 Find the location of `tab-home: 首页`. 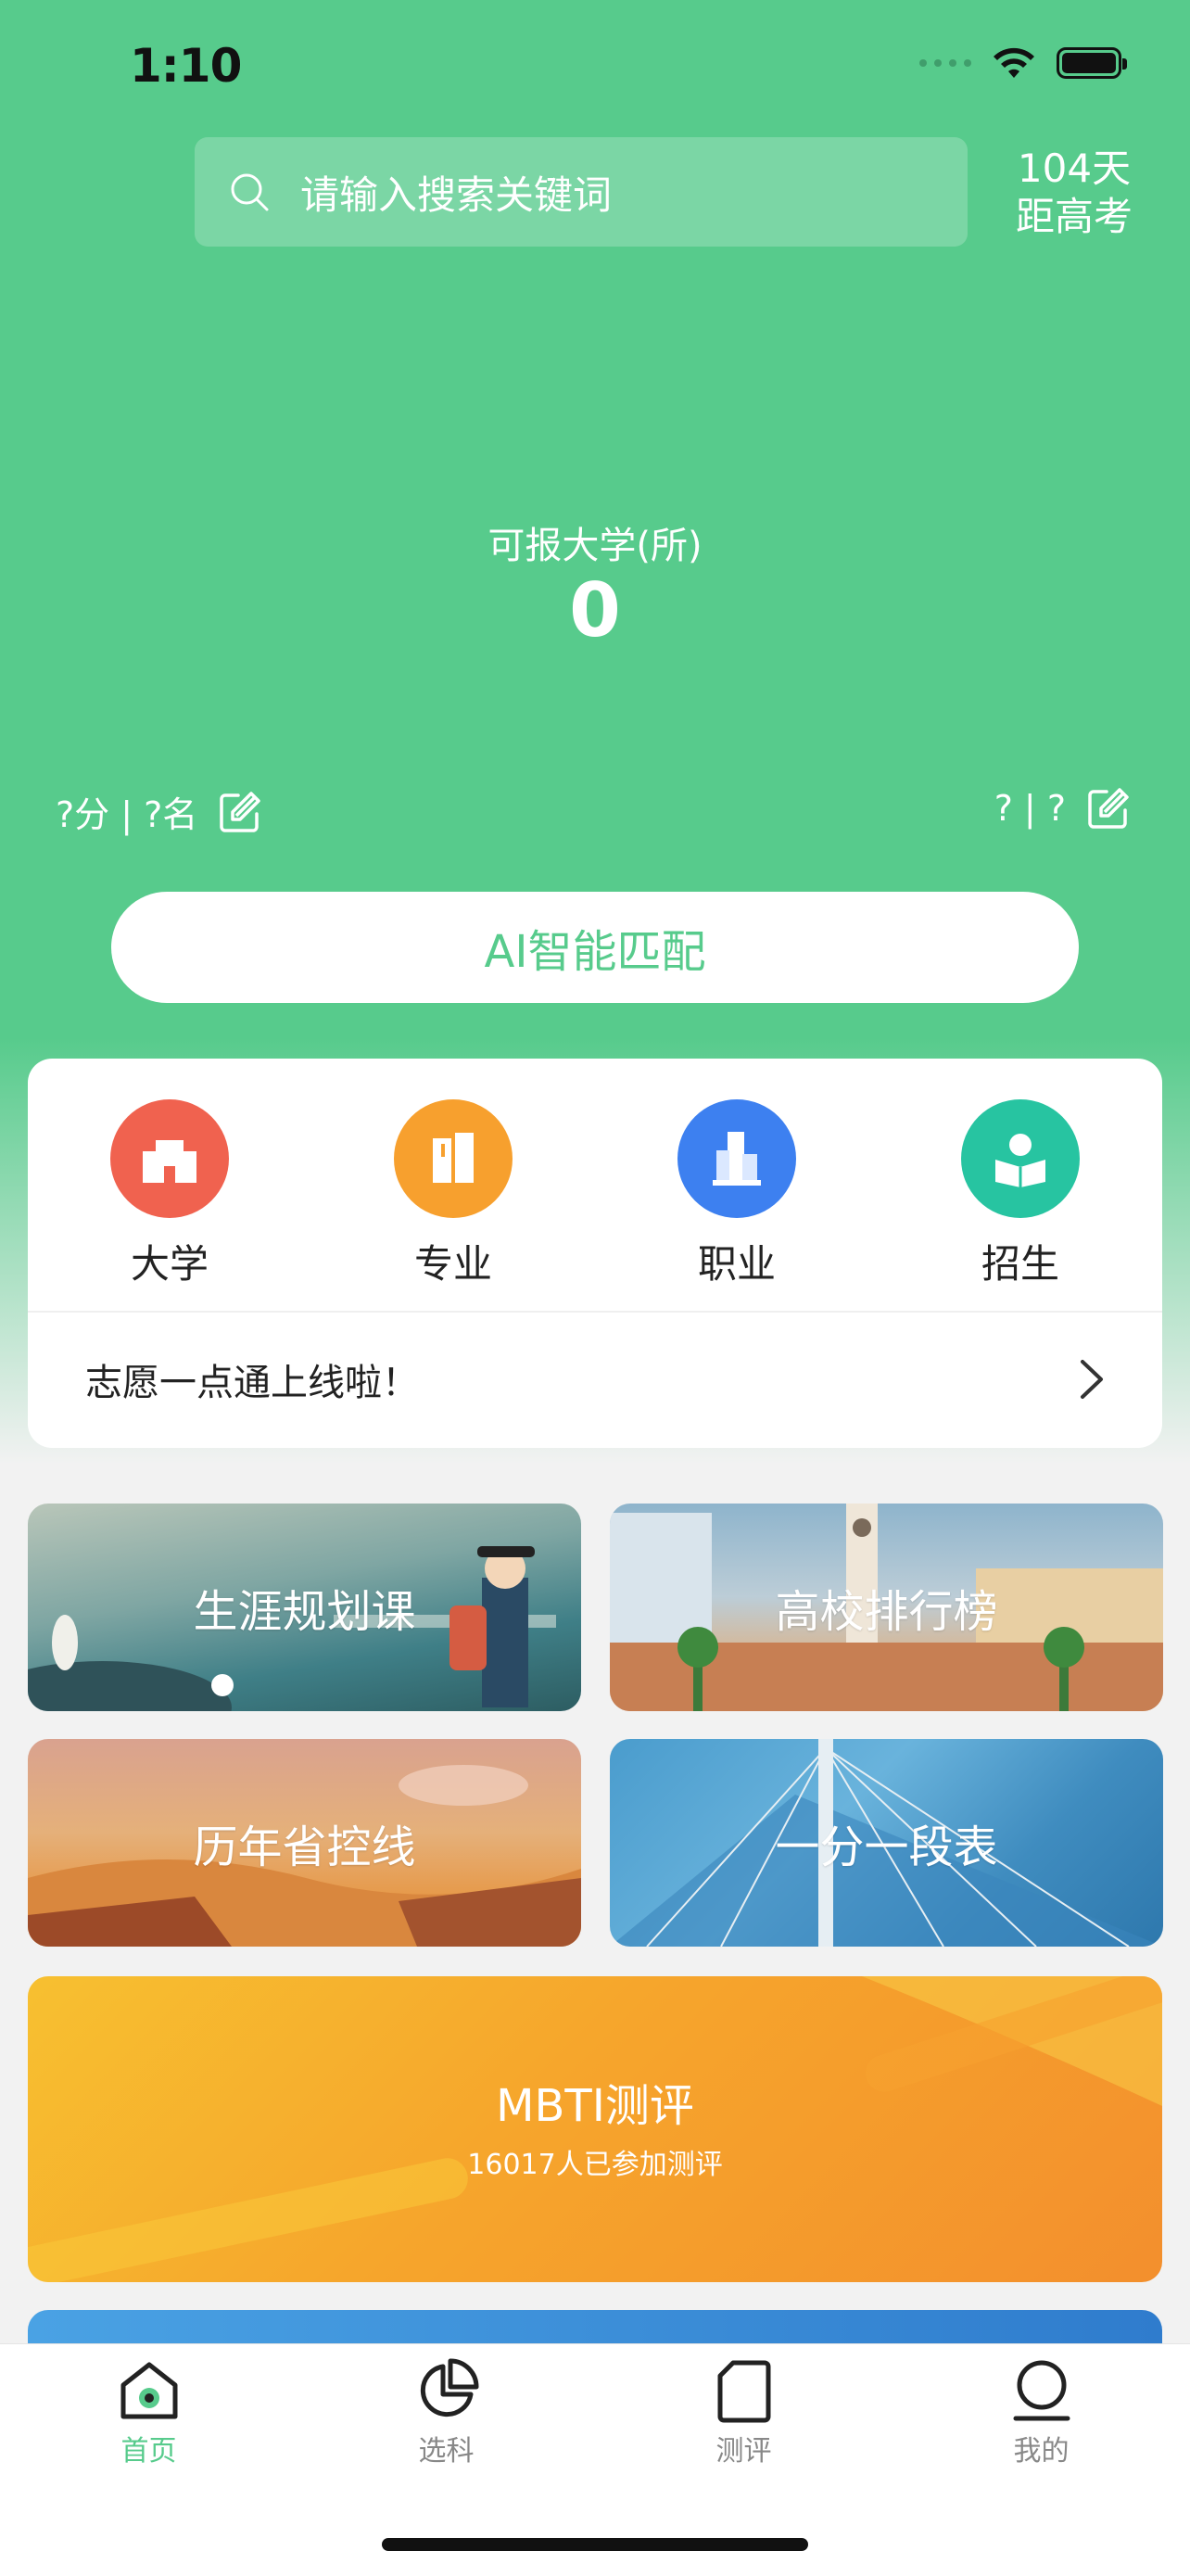

tab-home: 首页 is located at coordinates (149, 2412).